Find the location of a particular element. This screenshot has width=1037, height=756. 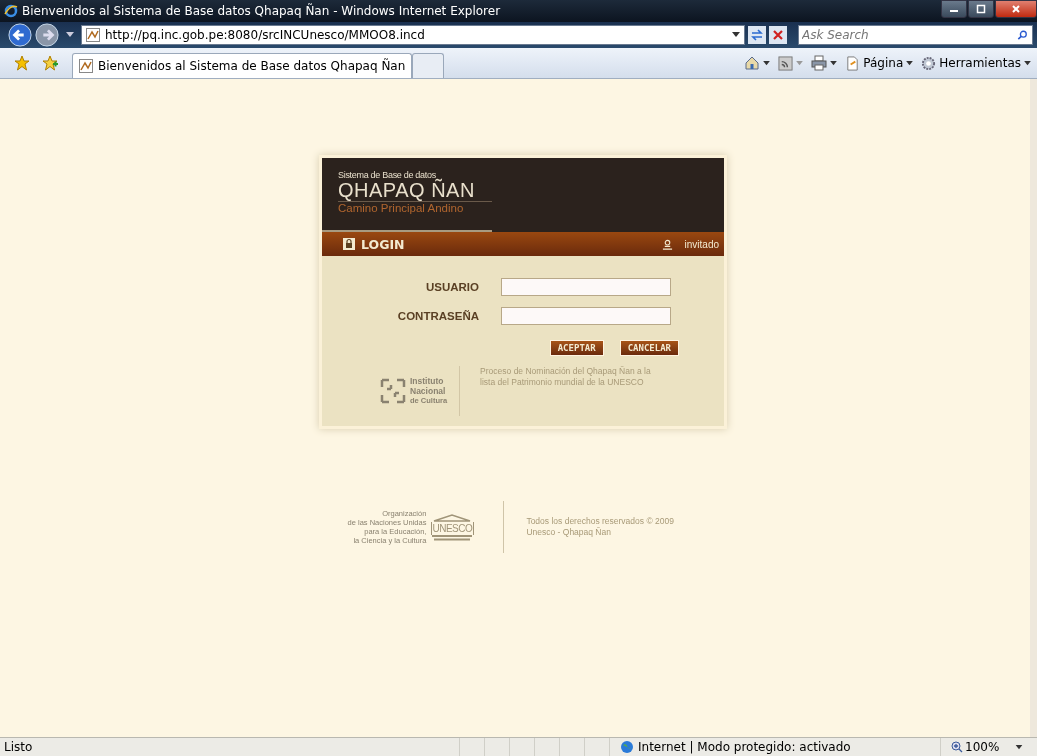

gear-icon is located at coordinates (929, 63).